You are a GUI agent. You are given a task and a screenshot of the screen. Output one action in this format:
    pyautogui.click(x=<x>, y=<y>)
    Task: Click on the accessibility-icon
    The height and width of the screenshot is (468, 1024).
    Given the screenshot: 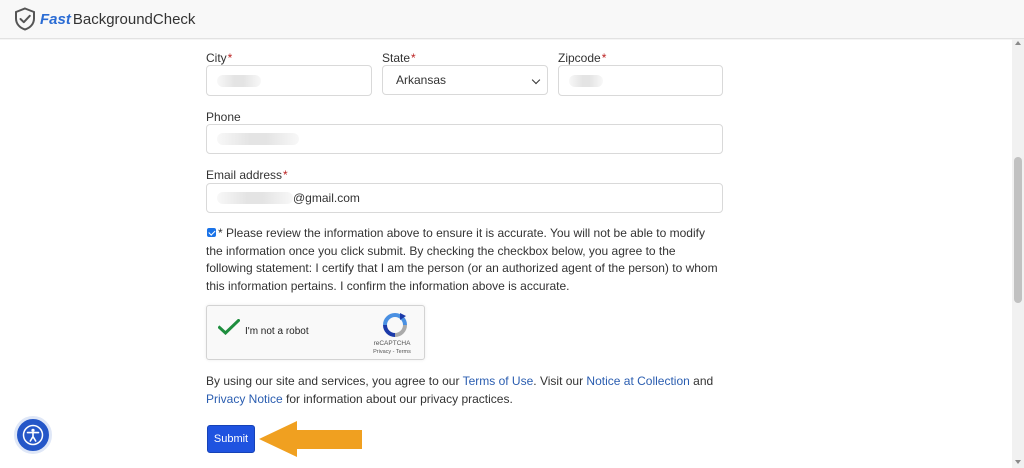 What is the action you would take?
    pyautogui.click(x=33, y=435)
    